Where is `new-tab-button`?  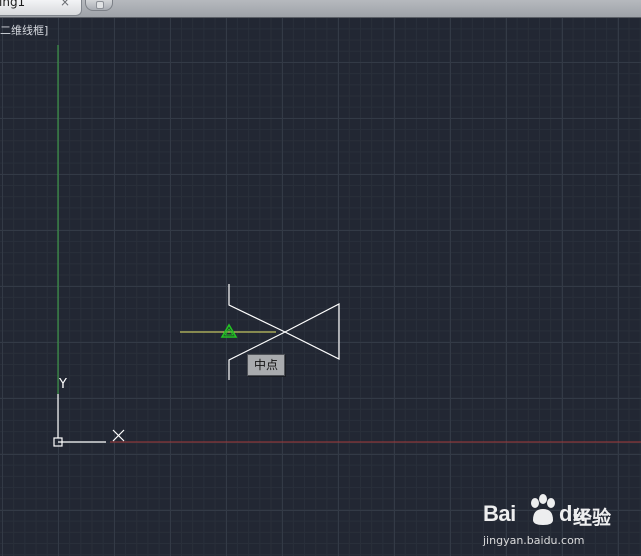 new-tab-button is located at coordinates (99, 5).